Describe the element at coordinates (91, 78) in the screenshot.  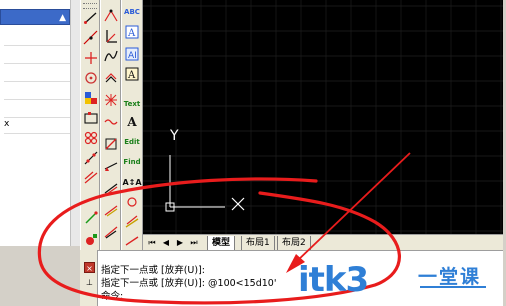
I see `polygon-icon` at that location.